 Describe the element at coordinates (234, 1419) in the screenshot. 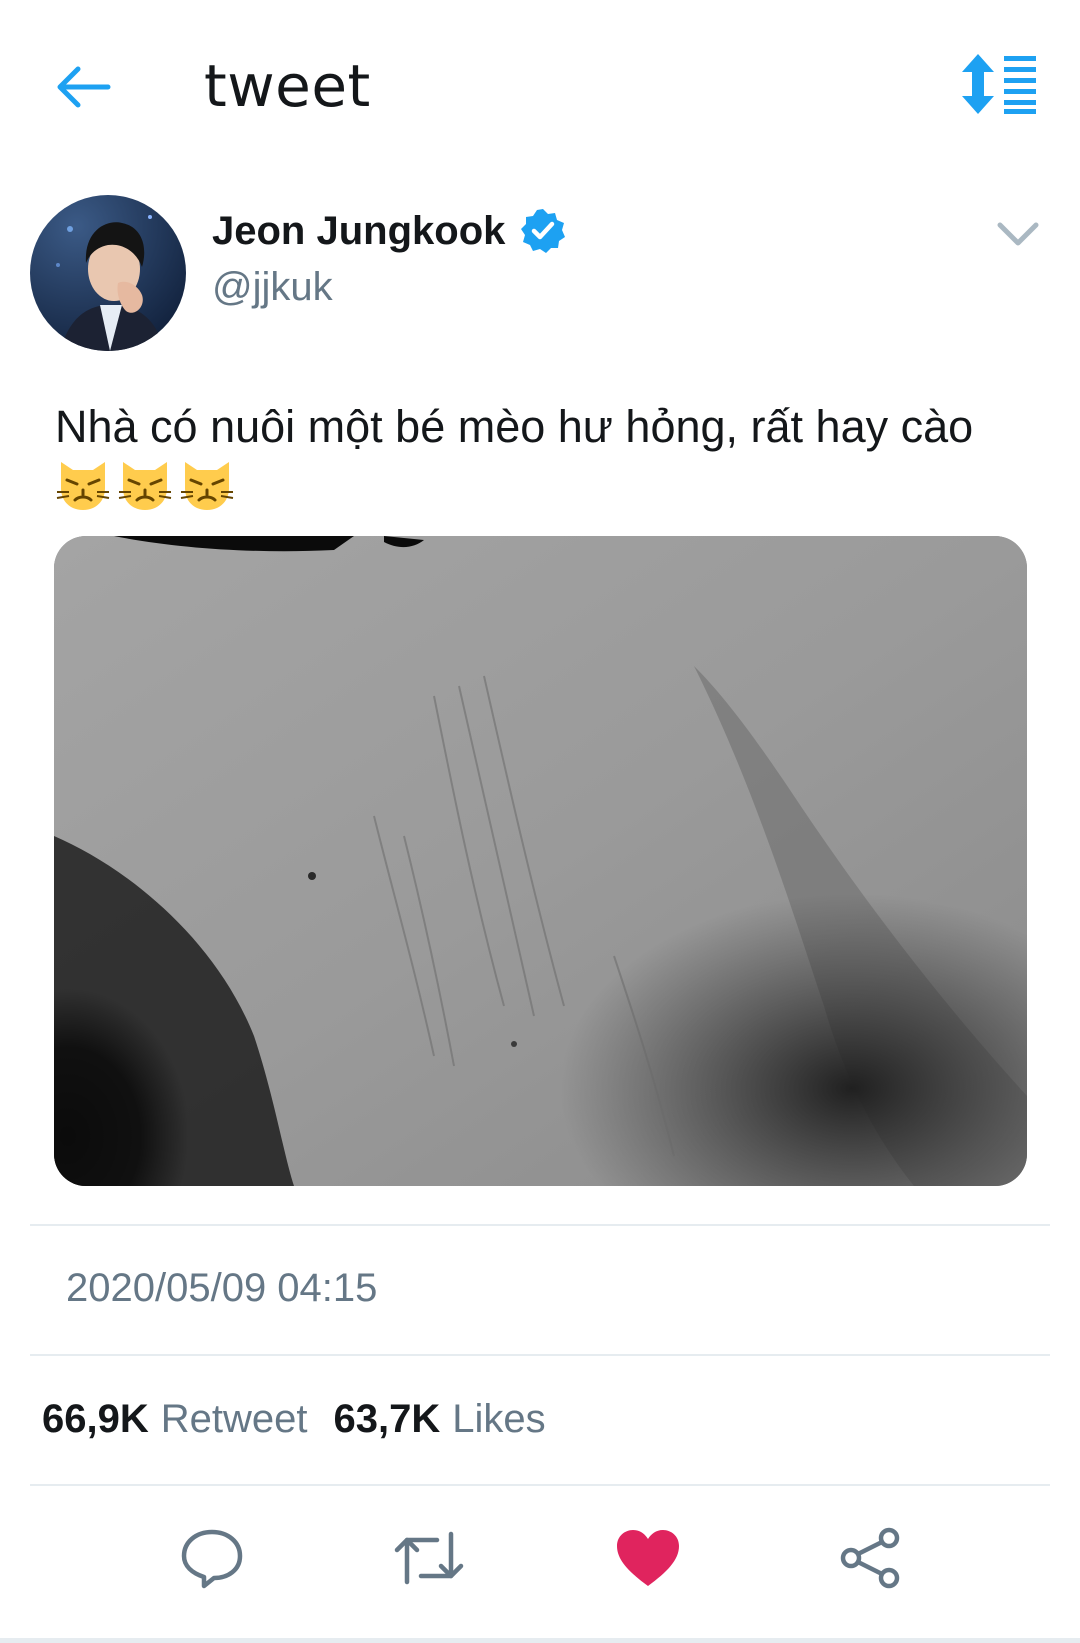

I see `retweets-label: Retweet` at that location.